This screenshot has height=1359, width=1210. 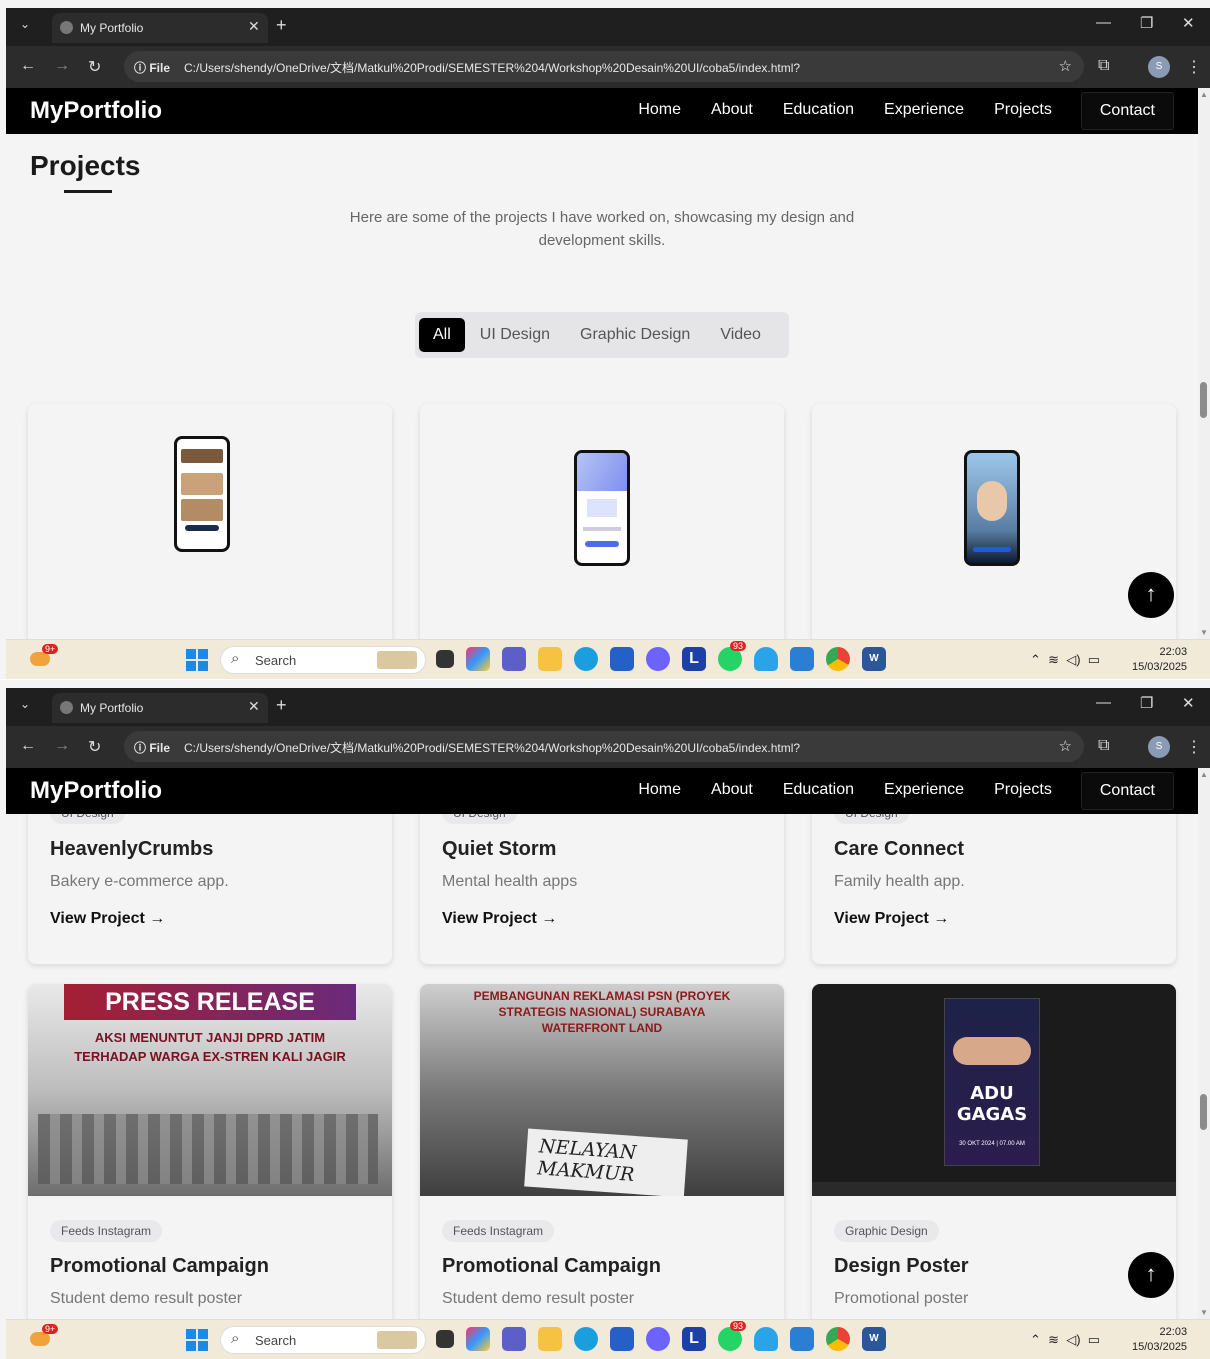 I want to click on scroll-down-arrow-icon: ▼, so click(x=1204, y=632).